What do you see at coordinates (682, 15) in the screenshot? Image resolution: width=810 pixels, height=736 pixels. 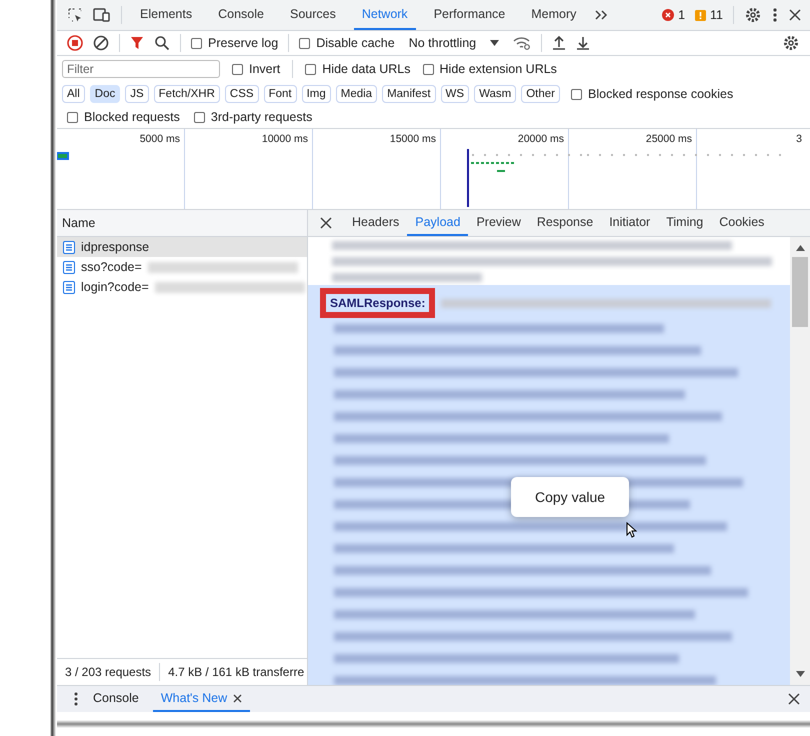 I see `error-count: 1` at bounding box center [682, 15].